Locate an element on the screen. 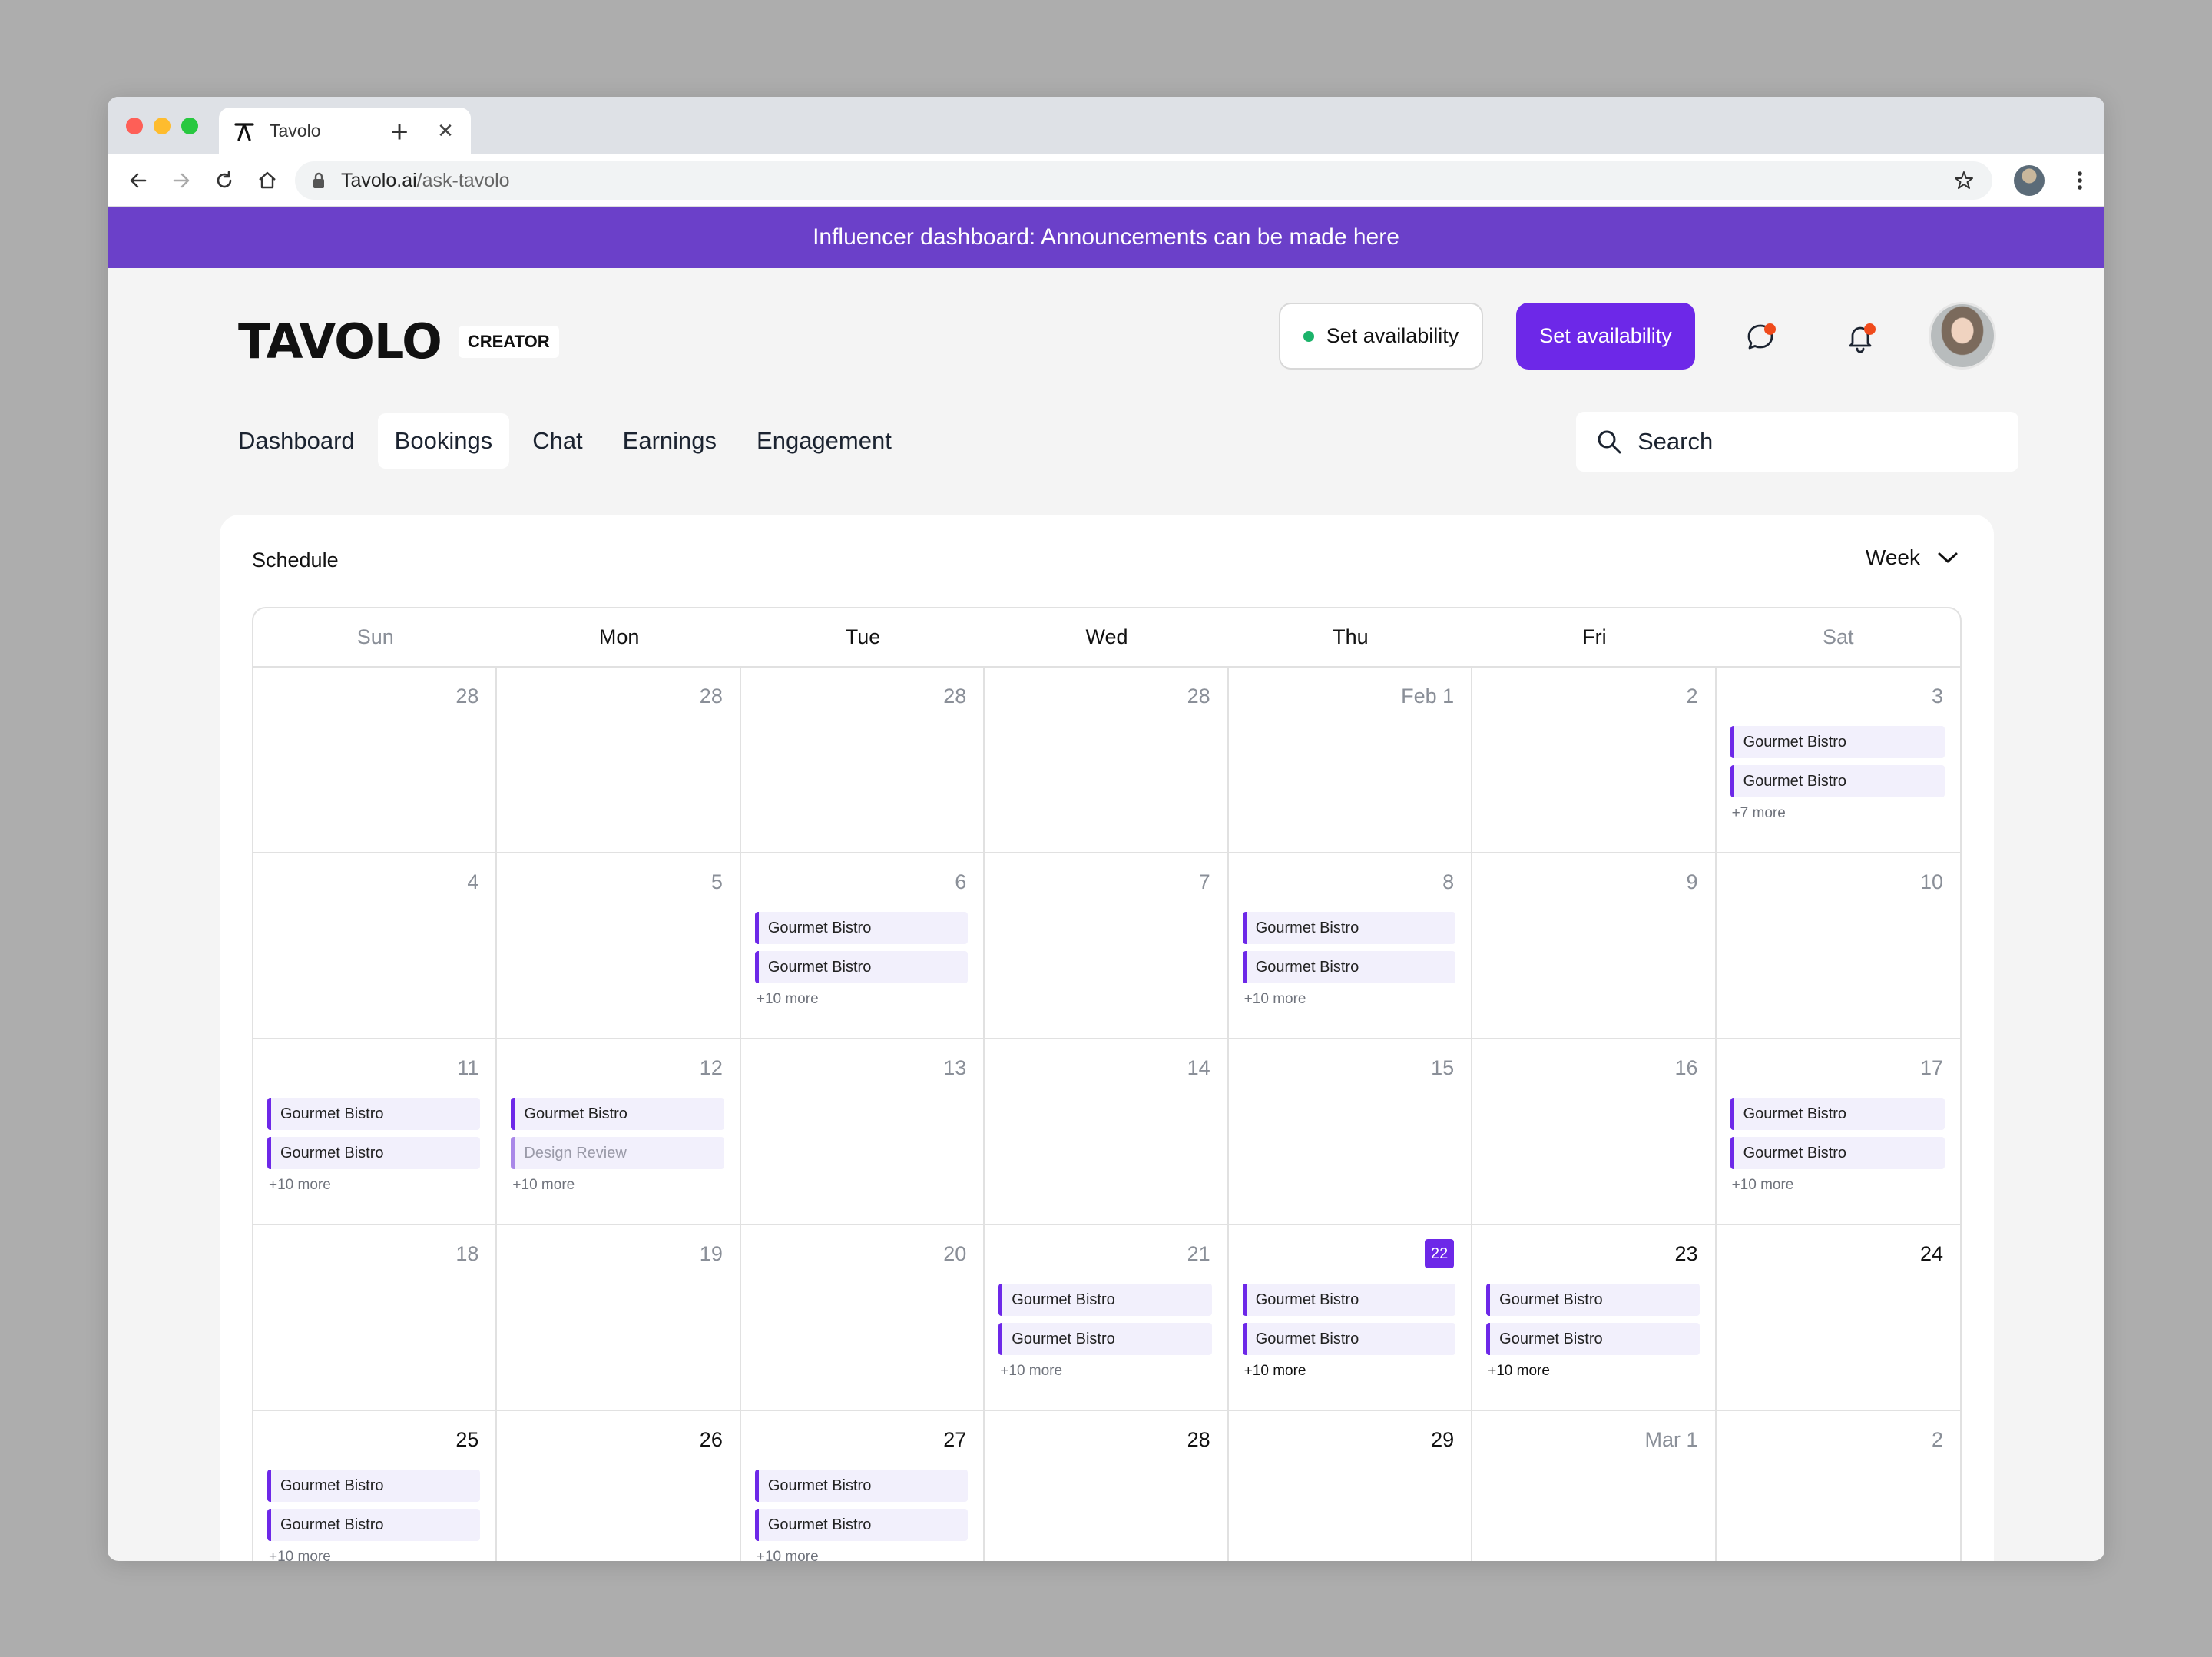  close-tab-icon: ✕ is located at coordinates (446, 131).